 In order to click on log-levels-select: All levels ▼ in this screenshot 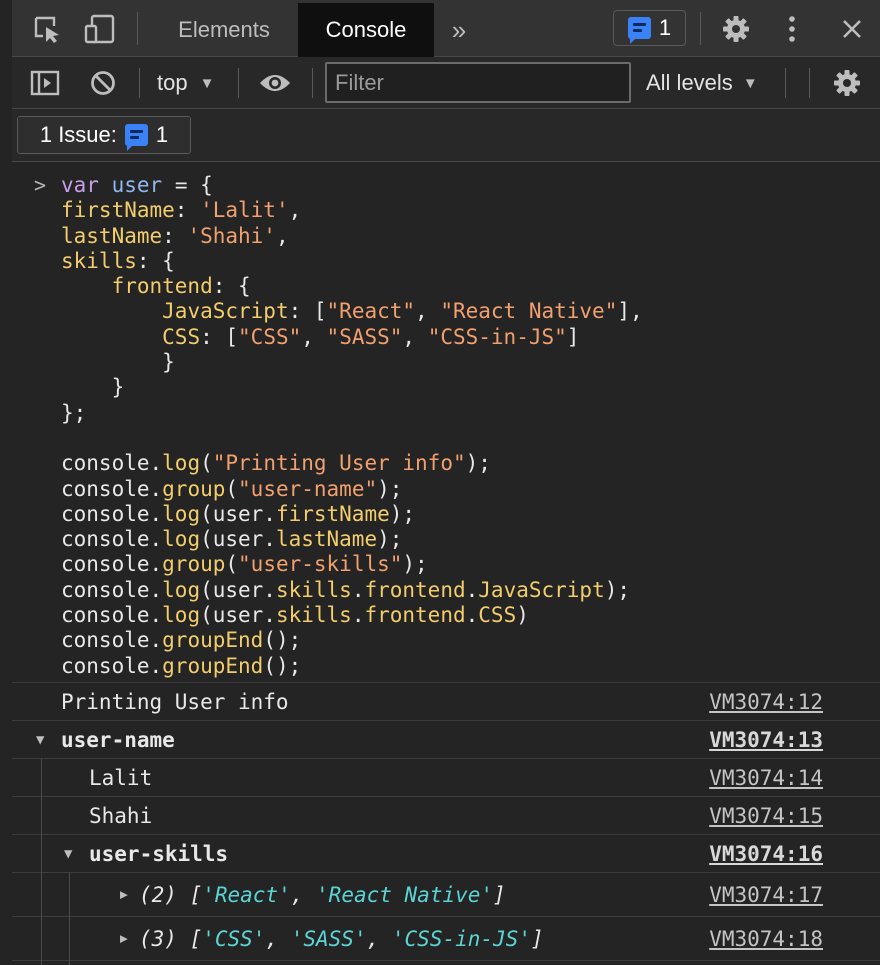, I will do `click(702, 83)`.